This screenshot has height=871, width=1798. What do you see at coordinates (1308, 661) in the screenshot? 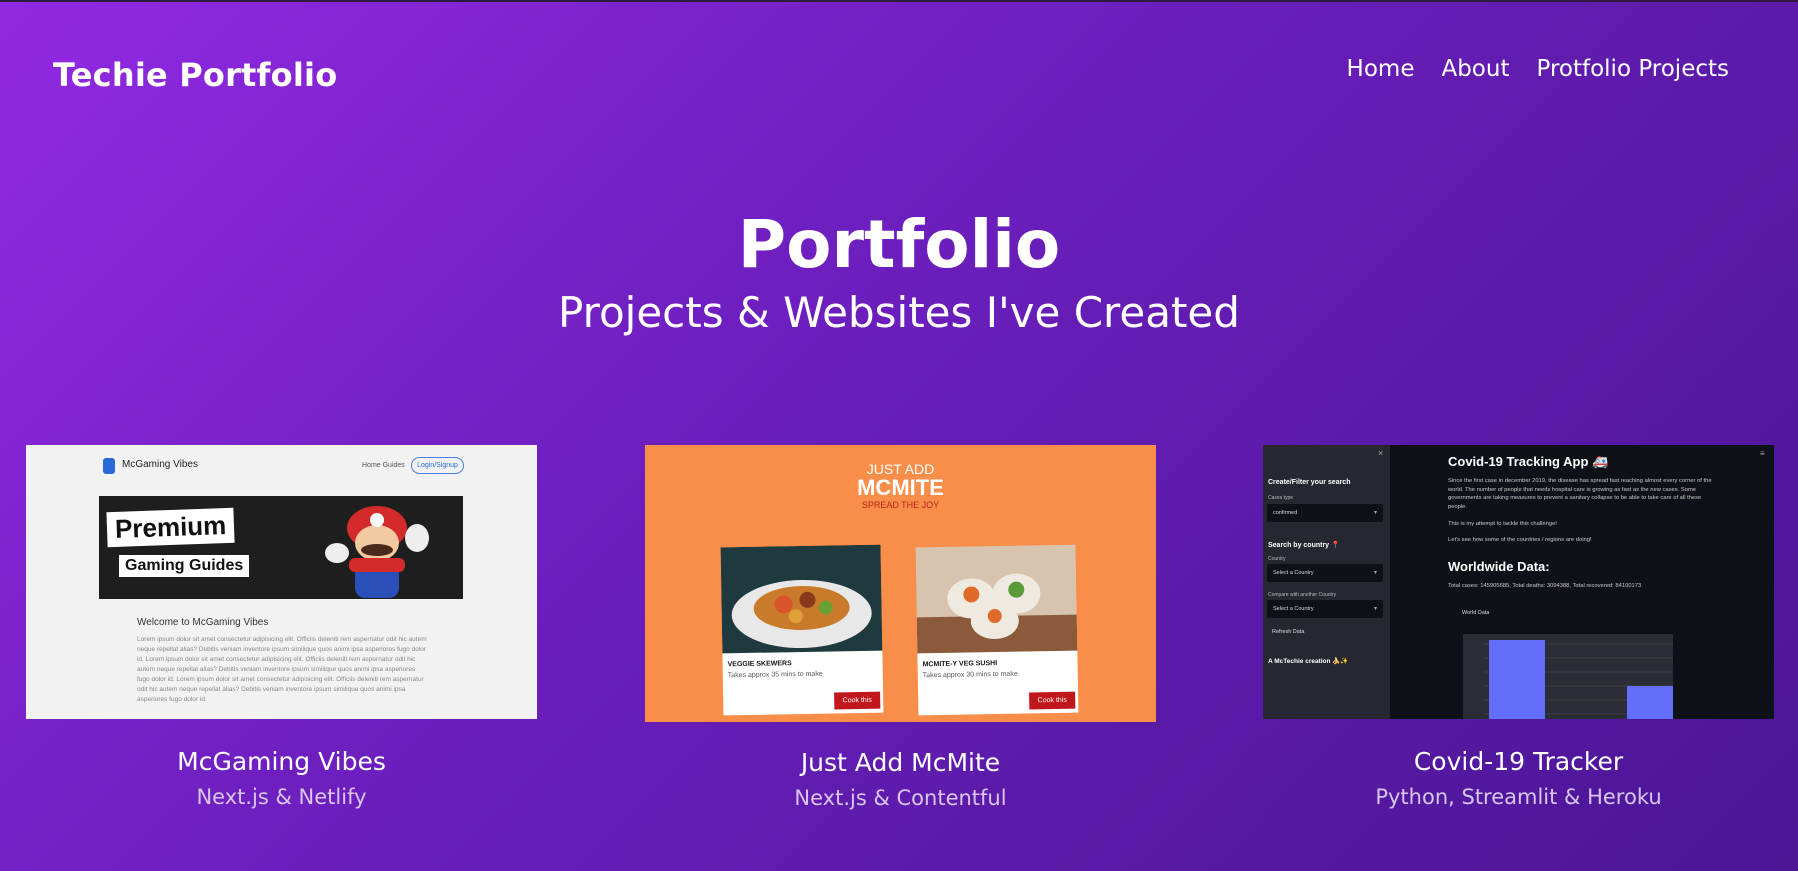
I see `credit-text: A McTechie creation 🍌✨` at bounding box center [1308, 661].